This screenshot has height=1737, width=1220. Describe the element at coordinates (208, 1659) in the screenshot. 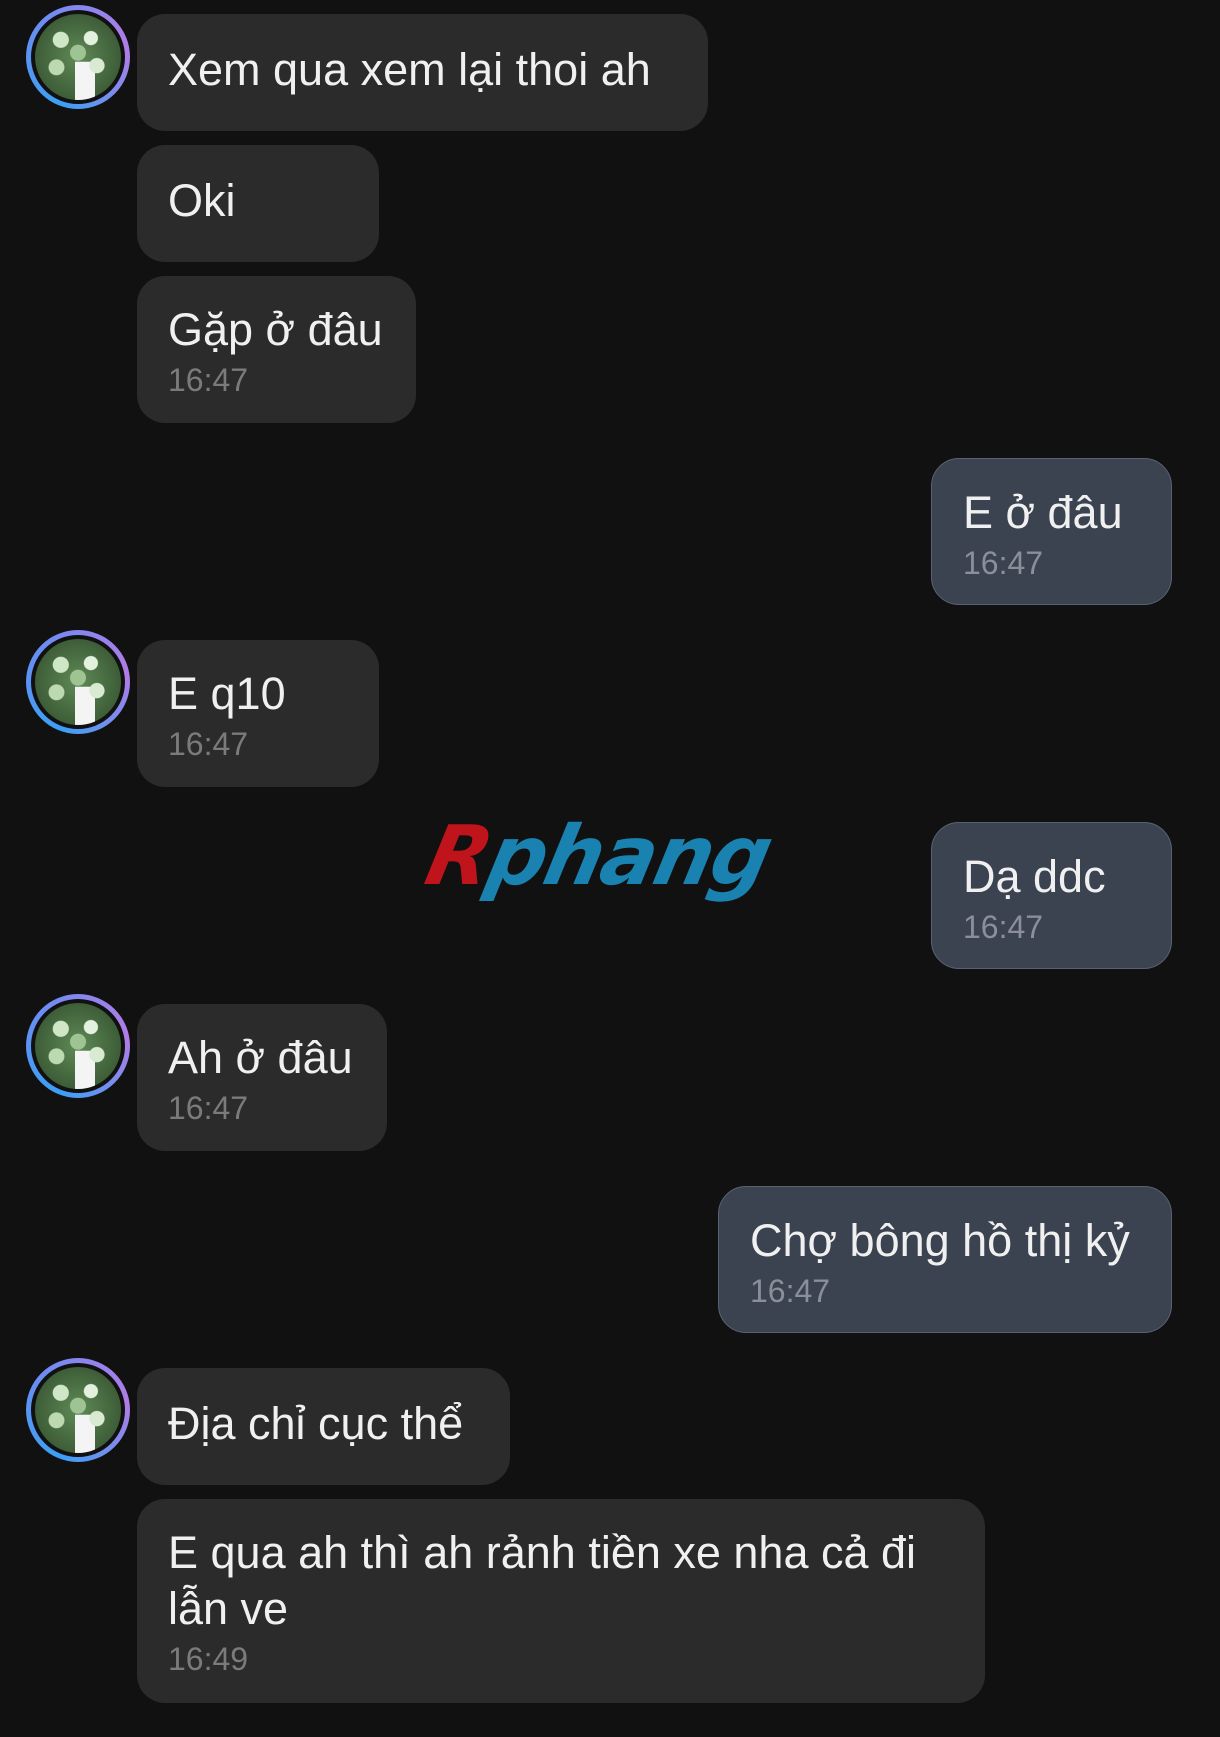

I see `message-timestamp: 16:49` at that location.